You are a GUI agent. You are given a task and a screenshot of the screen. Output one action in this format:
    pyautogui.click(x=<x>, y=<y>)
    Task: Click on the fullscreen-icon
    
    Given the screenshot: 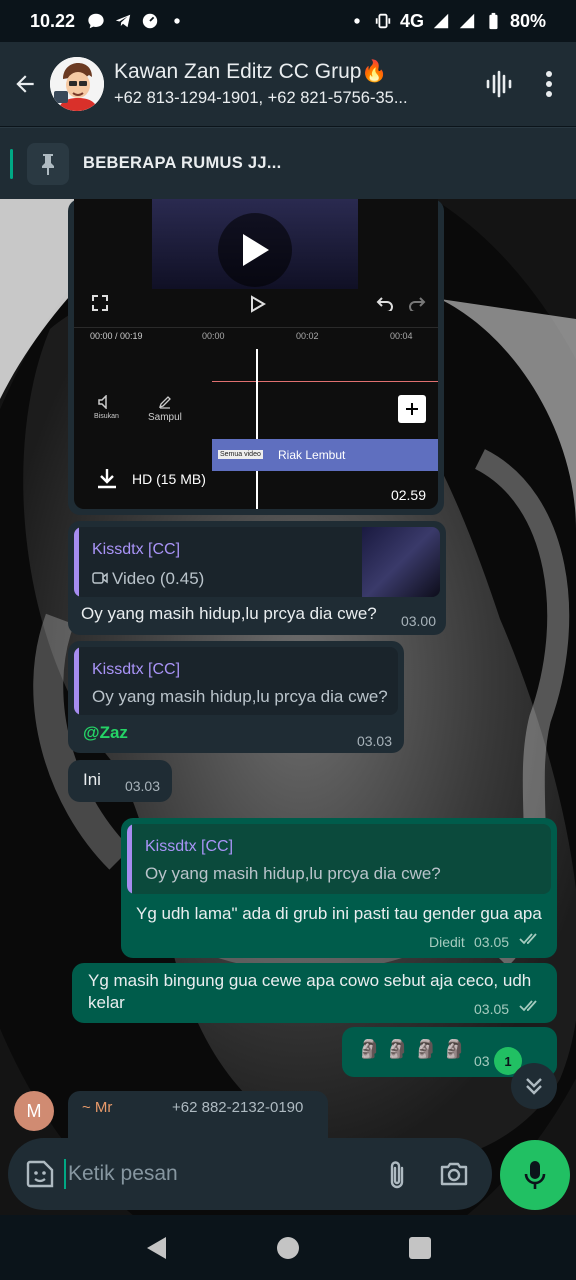 What is the action you would take?
    pyautogui.click(x=100, y=303)
    